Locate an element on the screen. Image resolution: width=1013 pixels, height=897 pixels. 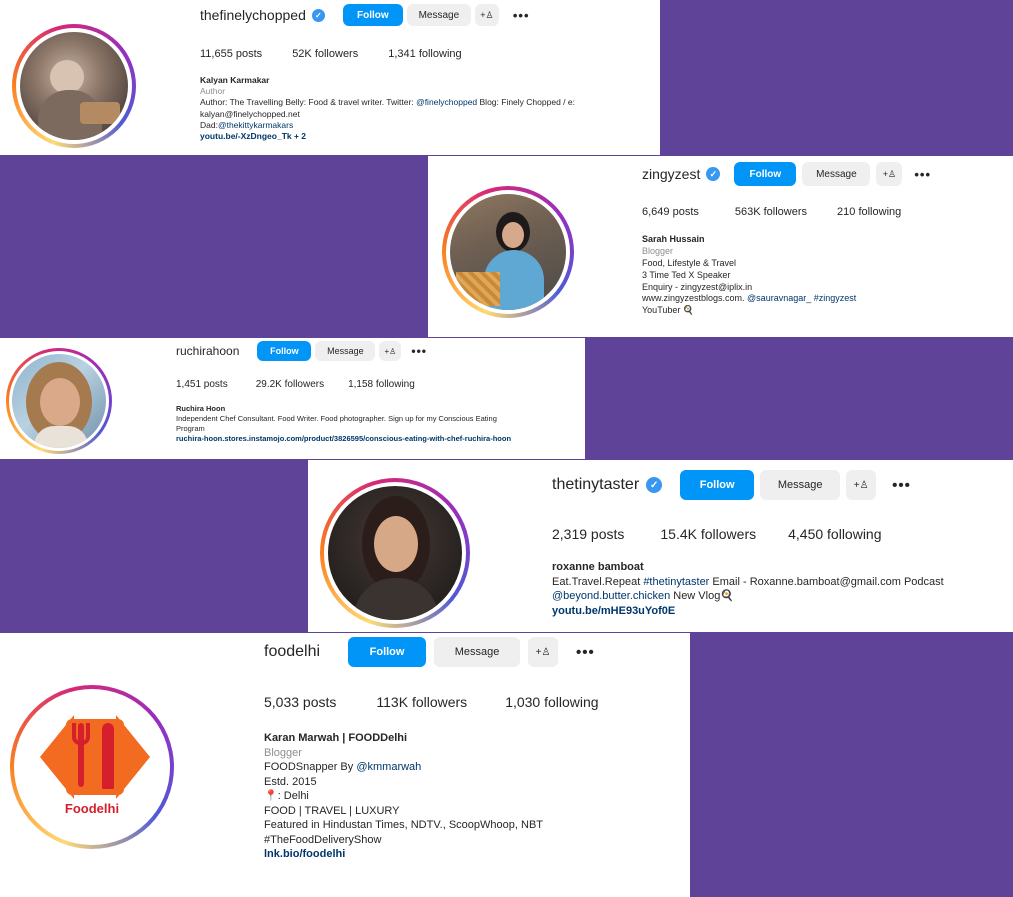
followers-count: 113K followers is located at coordinates (421, 702).